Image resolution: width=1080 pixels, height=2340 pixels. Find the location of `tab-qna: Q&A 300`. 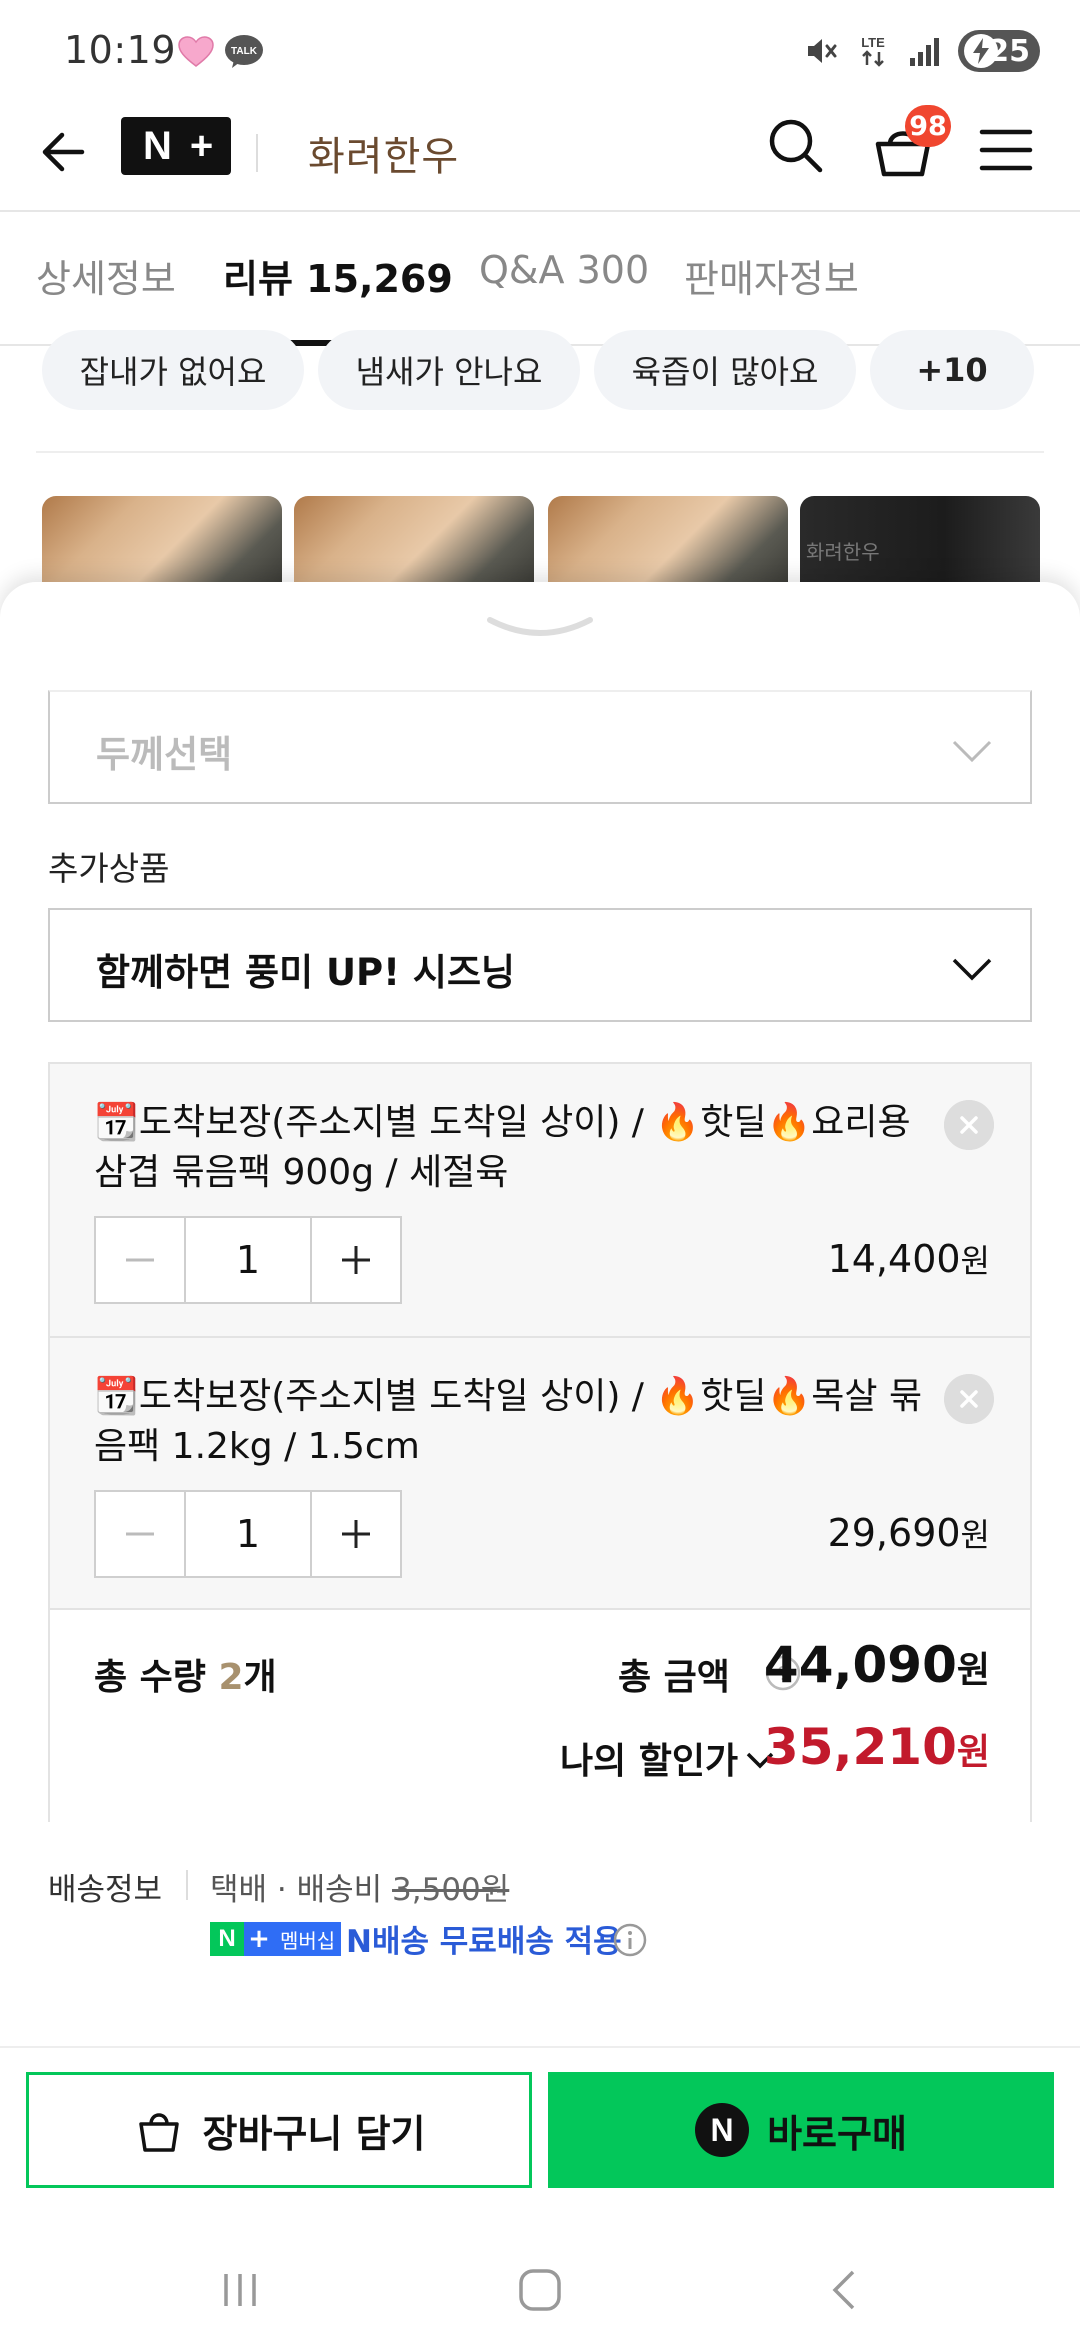

tab-qna: Q&A 300 is located at coordinates (564, 270).